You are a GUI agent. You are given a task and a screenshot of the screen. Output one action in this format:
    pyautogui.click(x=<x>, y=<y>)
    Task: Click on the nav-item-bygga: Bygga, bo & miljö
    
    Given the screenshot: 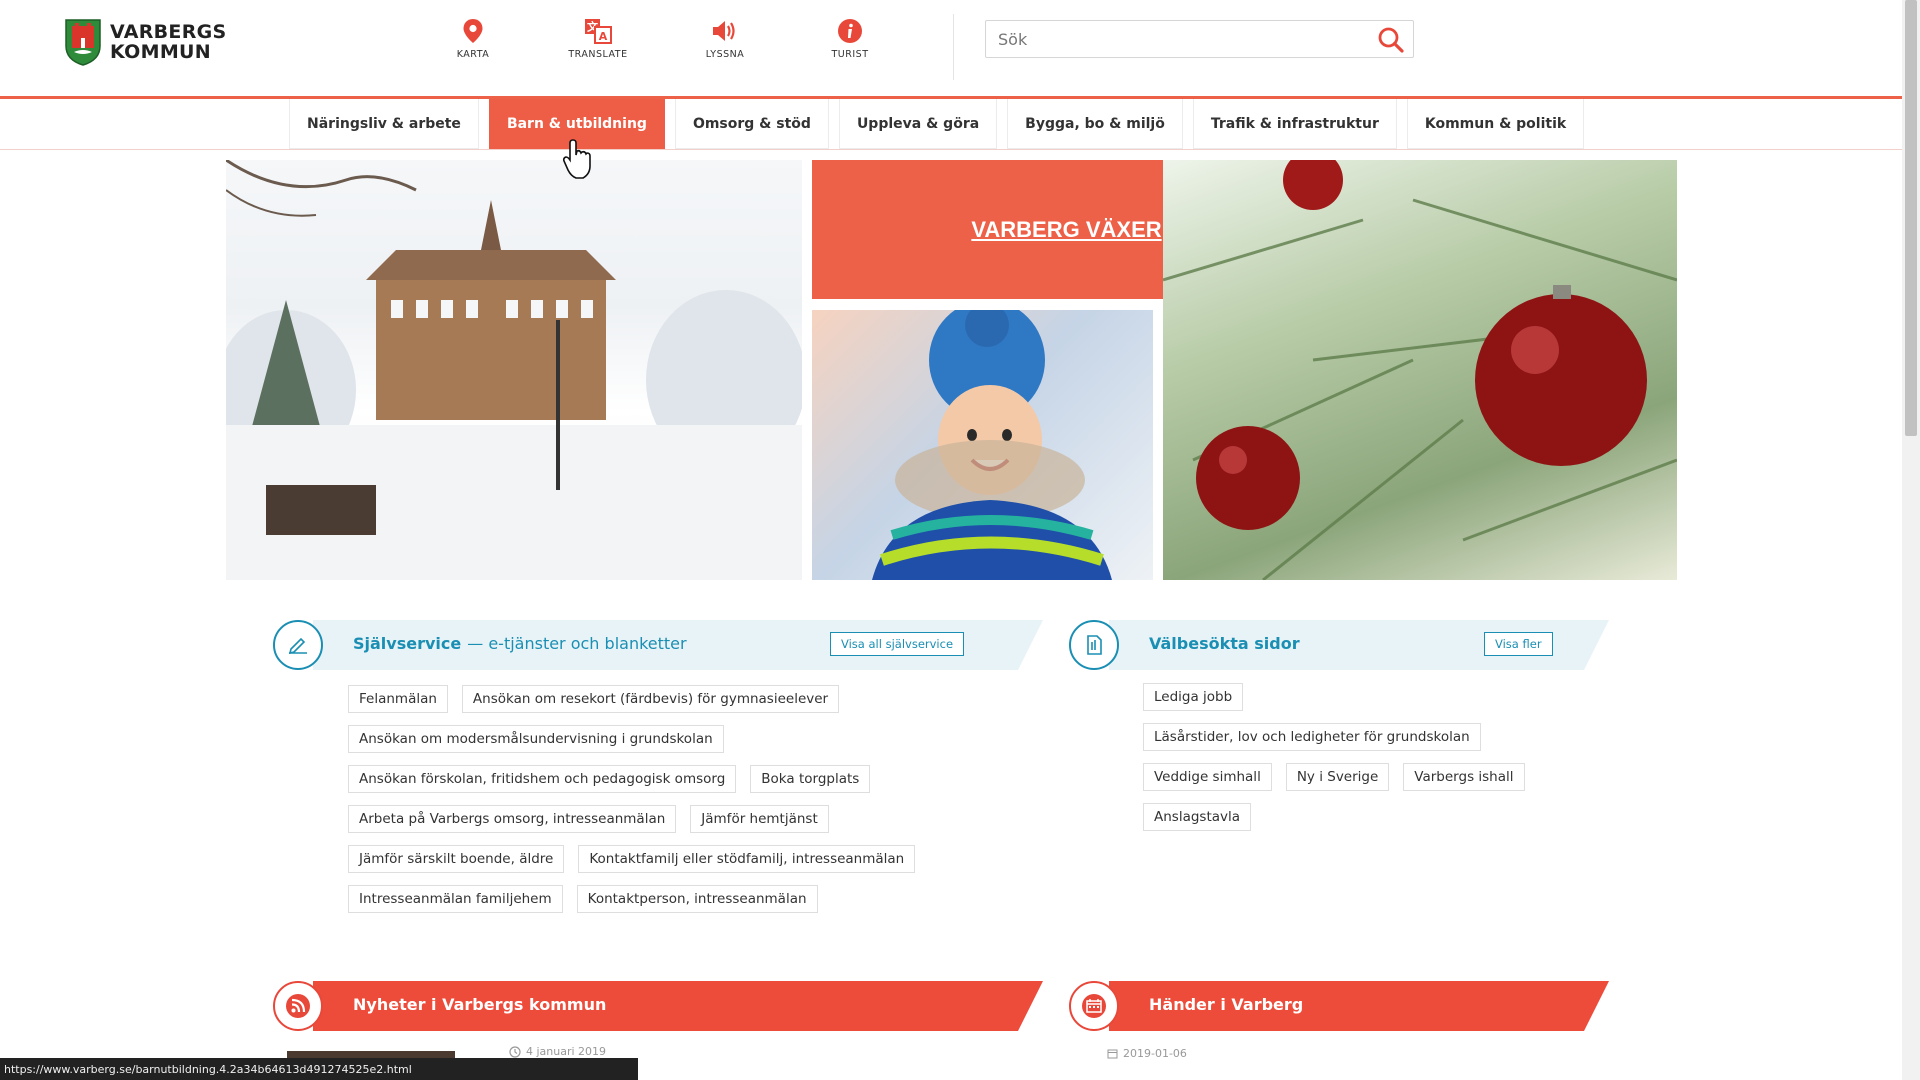 What is the action you would take?
    pyautogui.click(x=1095, y=124)
    